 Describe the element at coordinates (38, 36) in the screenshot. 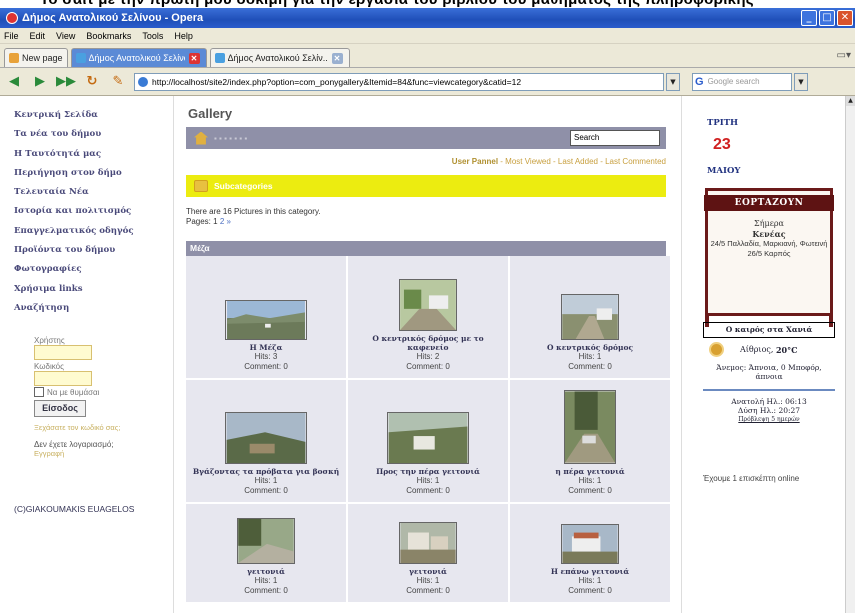

I see `menu-edit: Edit` at that location.